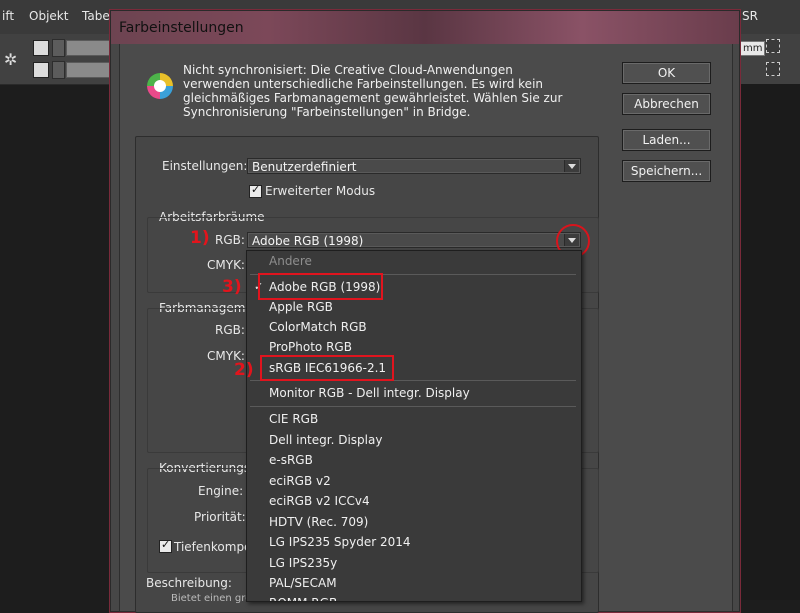  What do you see at coordinates (320, 286) in the screenshot?
I see `annotation-box-adobe` at bounding box center [320, 286].